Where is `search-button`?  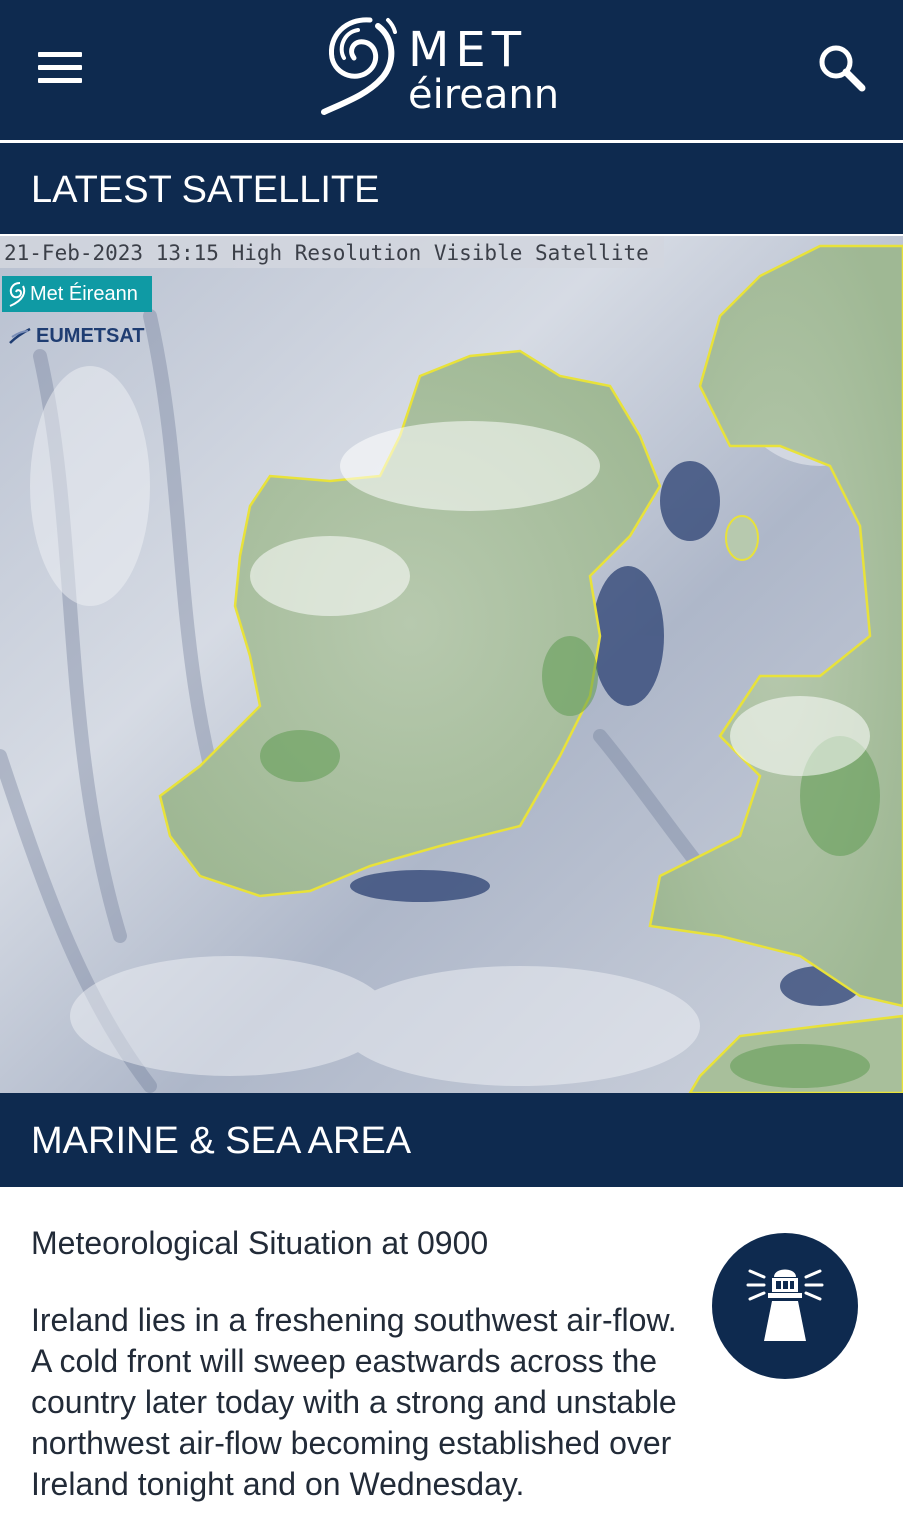 search-button is located at coordinates (842, 68).